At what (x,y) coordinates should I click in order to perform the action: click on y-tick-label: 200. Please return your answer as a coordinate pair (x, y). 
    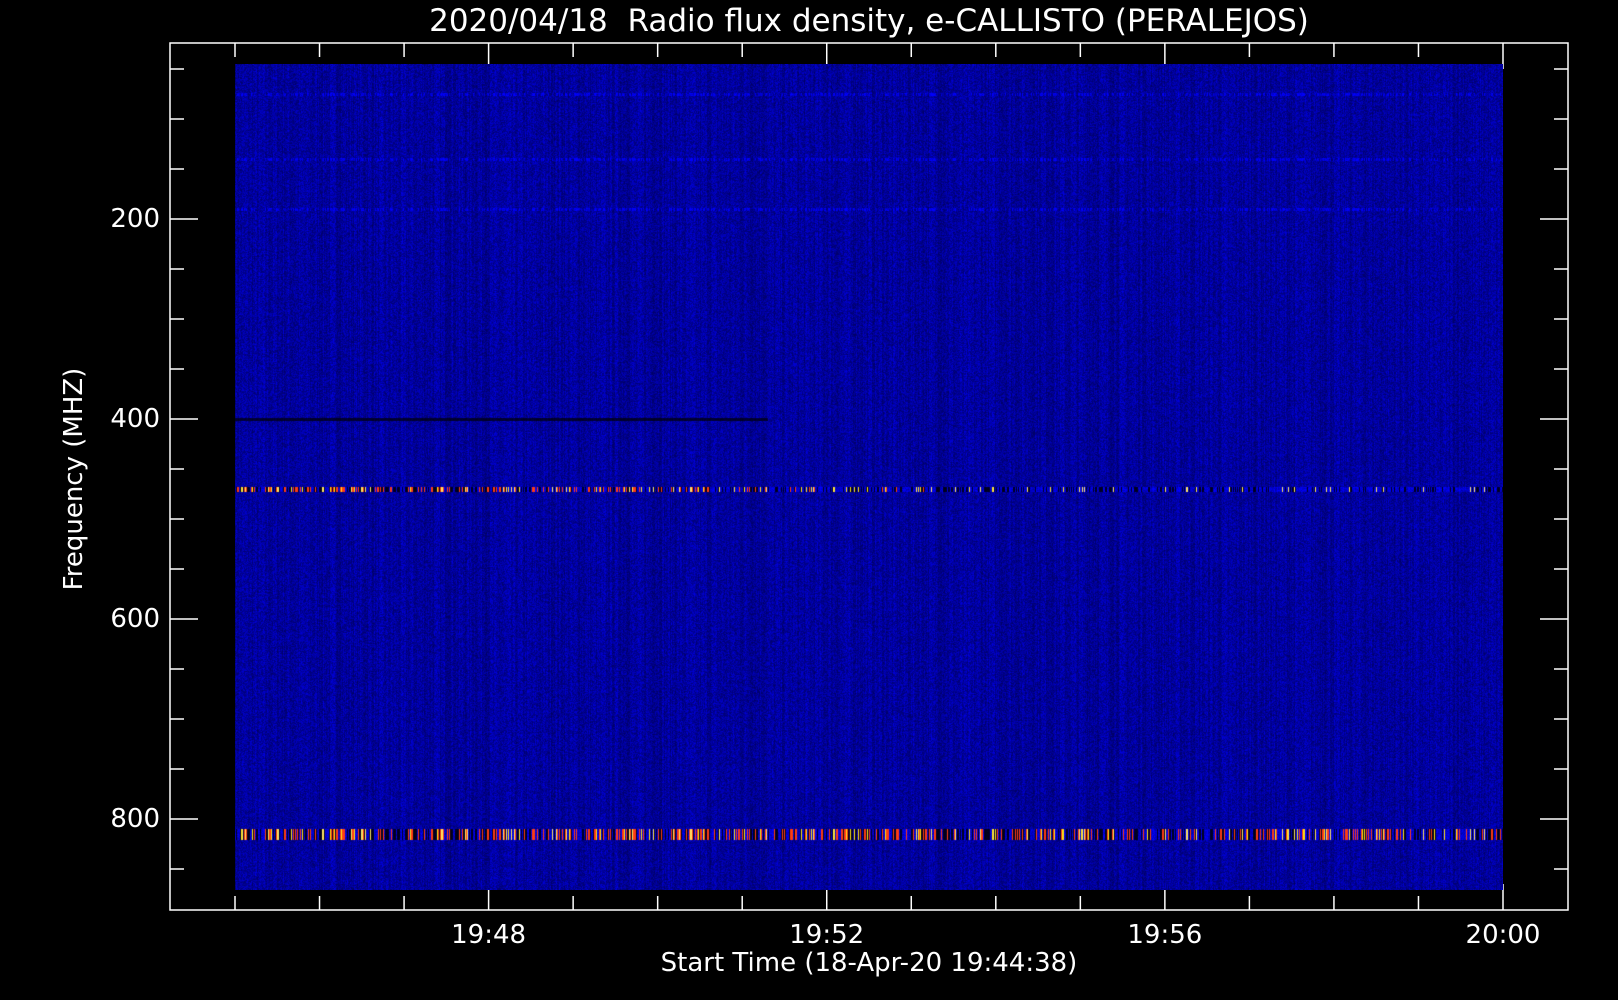
    Looking at the image, I should click on (135, 219).